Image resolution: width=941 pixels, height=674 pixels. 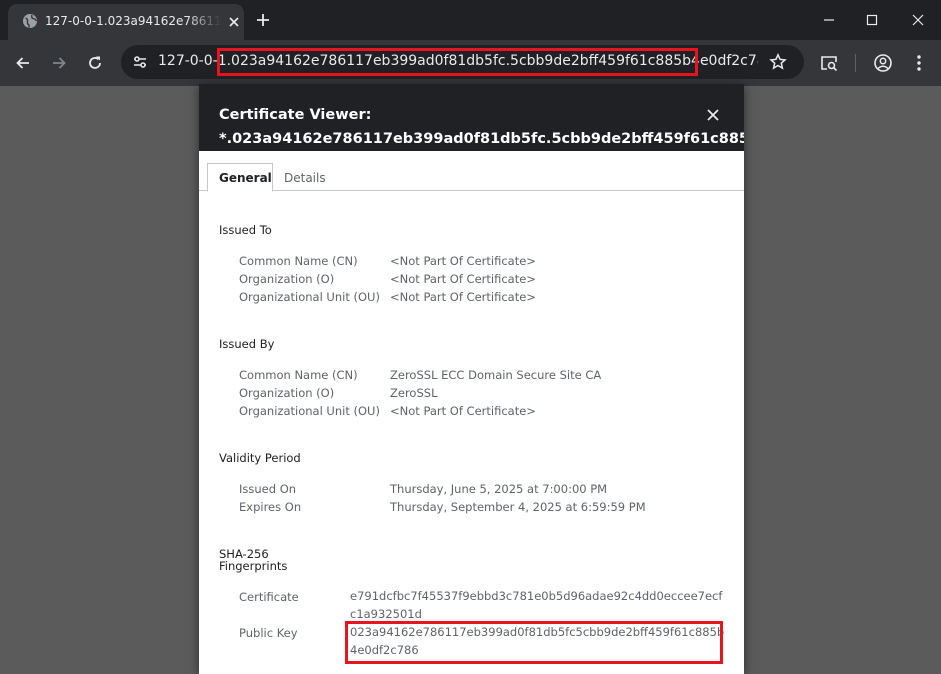 What do you see at coordinates (263, 20) in the screenshot?
I see `new-tab-icon` at bounding box center [263, 20].